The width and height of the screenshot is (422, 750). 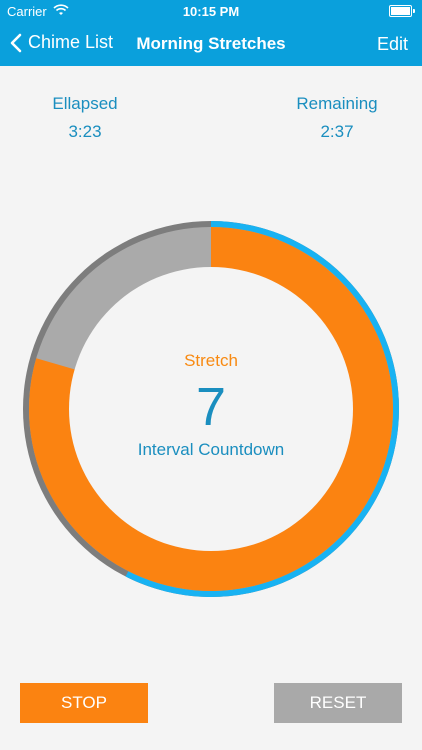 I want to click on elapsed-label: Ellapsed, so click(x=85, y=103).